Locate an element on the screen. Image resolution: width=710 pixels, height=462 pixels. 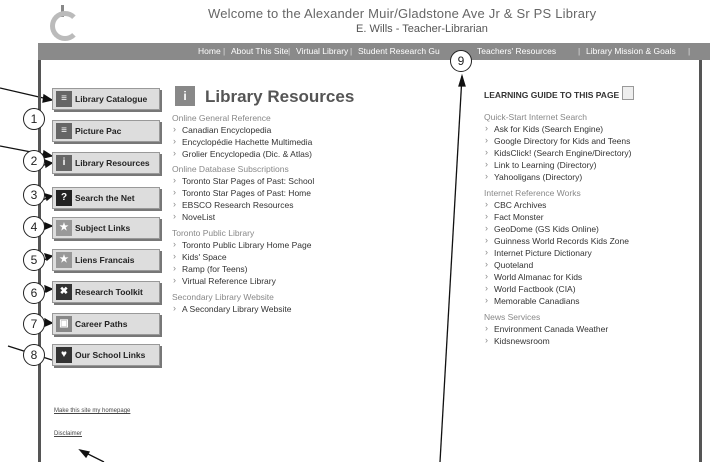
guide-link: Memorable Canadians is located at coordinates (532, 300).